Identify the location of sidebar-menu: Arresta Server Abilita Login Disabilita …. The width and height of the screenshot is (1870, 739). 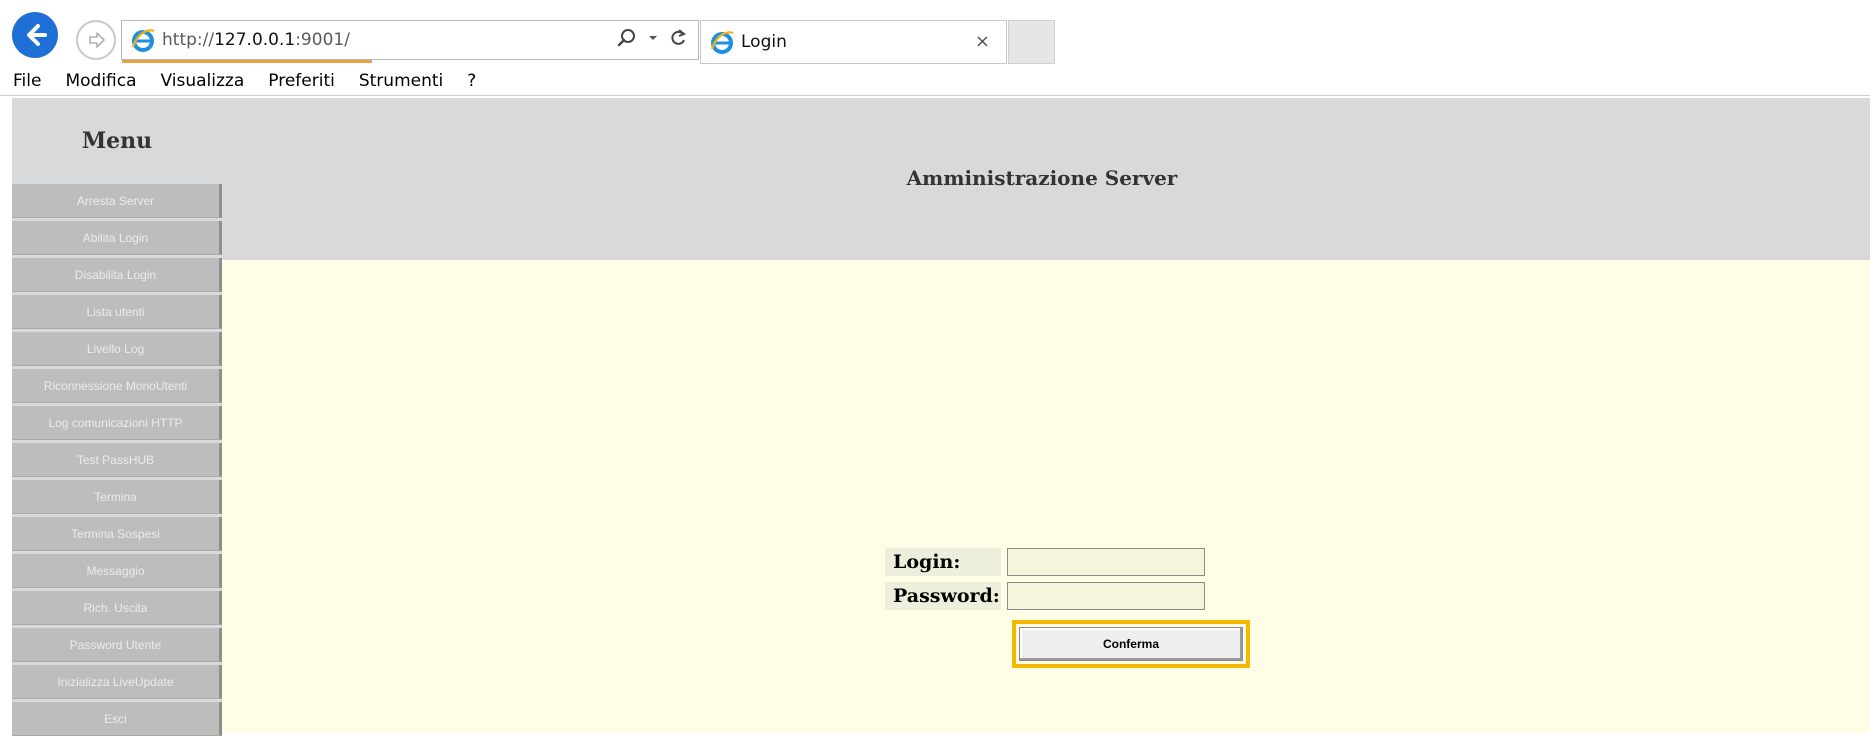
(117, 461).